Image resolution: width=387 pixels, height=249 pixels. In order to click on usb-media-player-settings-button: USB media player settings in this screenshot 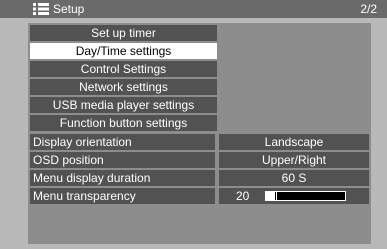, I will do `click(123, 105)`.